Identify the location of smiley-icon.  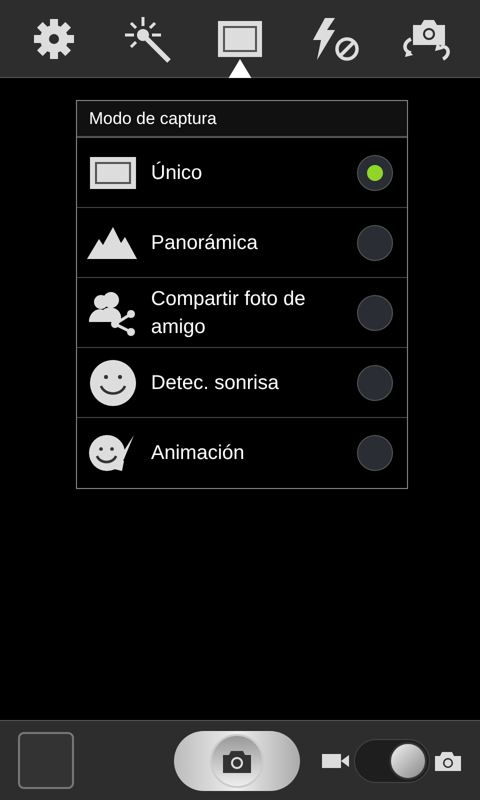
(113, 383).